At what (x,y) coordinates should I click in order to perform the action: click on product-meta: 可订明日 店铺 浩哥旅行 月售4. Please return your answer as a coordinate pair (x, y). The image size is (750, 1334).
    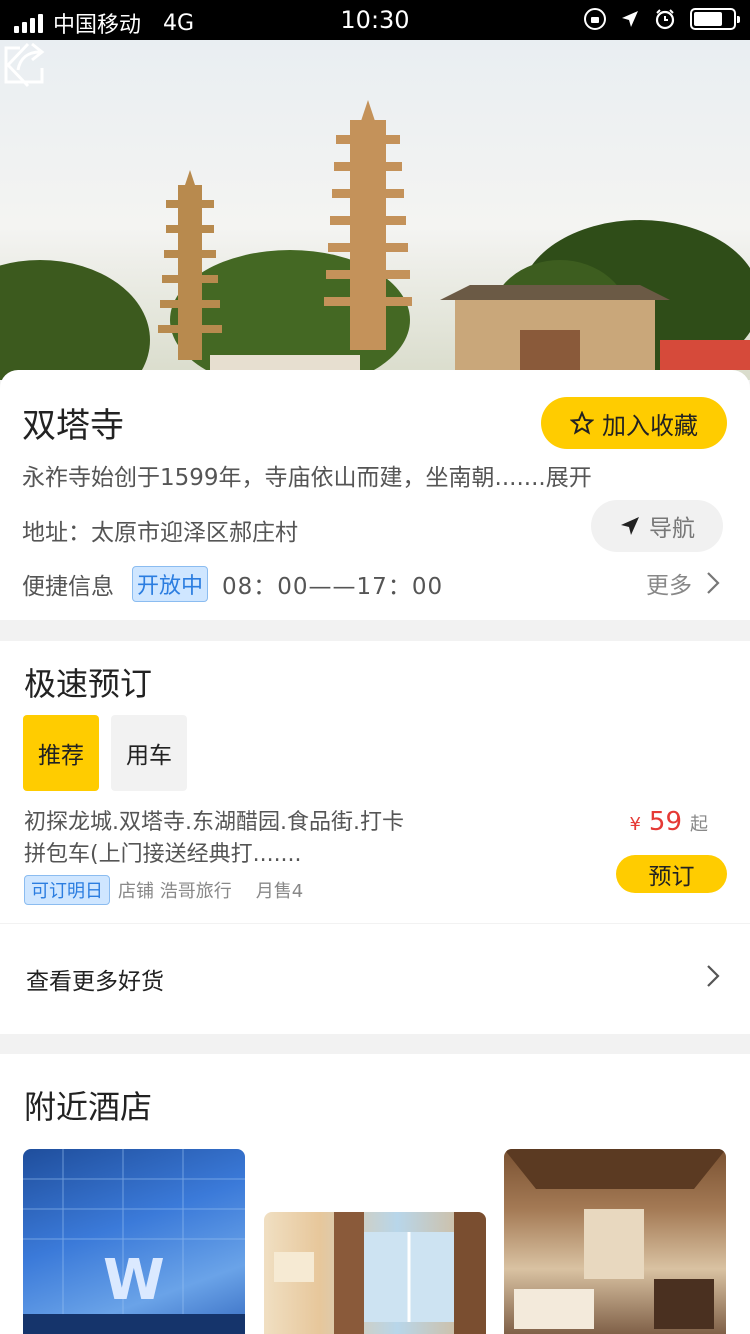
    Looking at the image, I should click on (163, 890).